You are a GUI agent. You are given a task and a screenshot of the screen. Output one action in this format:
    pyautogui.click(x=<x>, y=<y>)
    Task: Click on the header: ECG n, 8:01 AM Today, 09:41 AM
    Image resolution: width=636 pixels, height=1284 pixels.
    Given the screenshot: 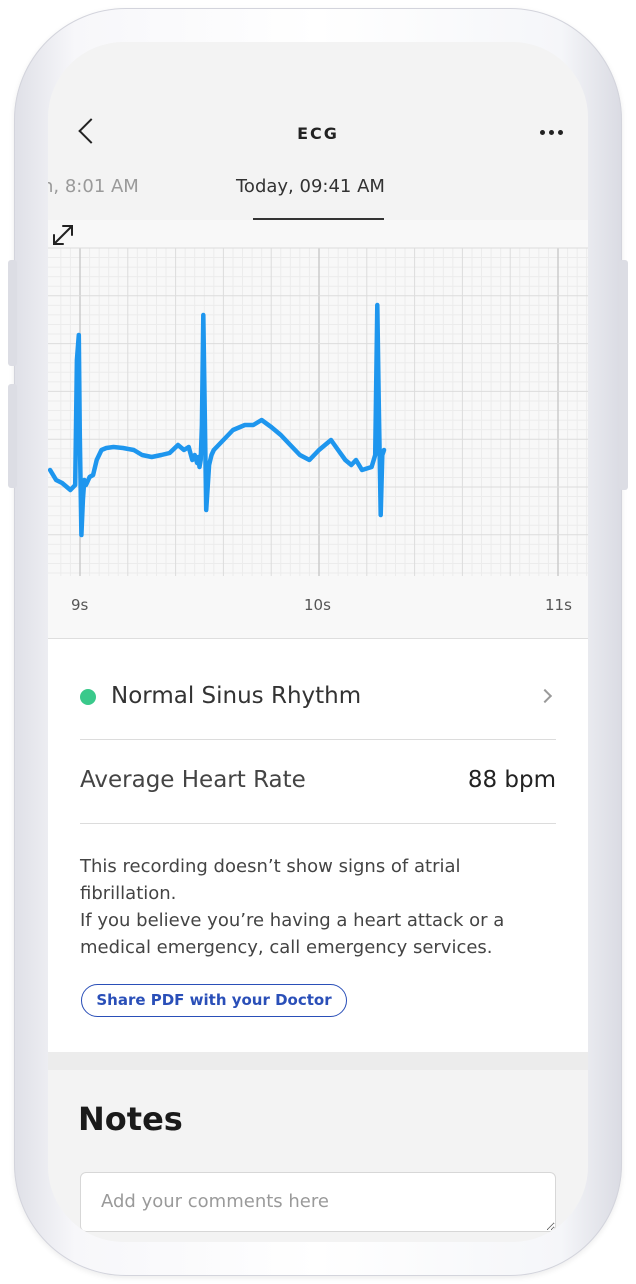 What is the action you would take?
    pyautogui.click(x=318, y=131)
    